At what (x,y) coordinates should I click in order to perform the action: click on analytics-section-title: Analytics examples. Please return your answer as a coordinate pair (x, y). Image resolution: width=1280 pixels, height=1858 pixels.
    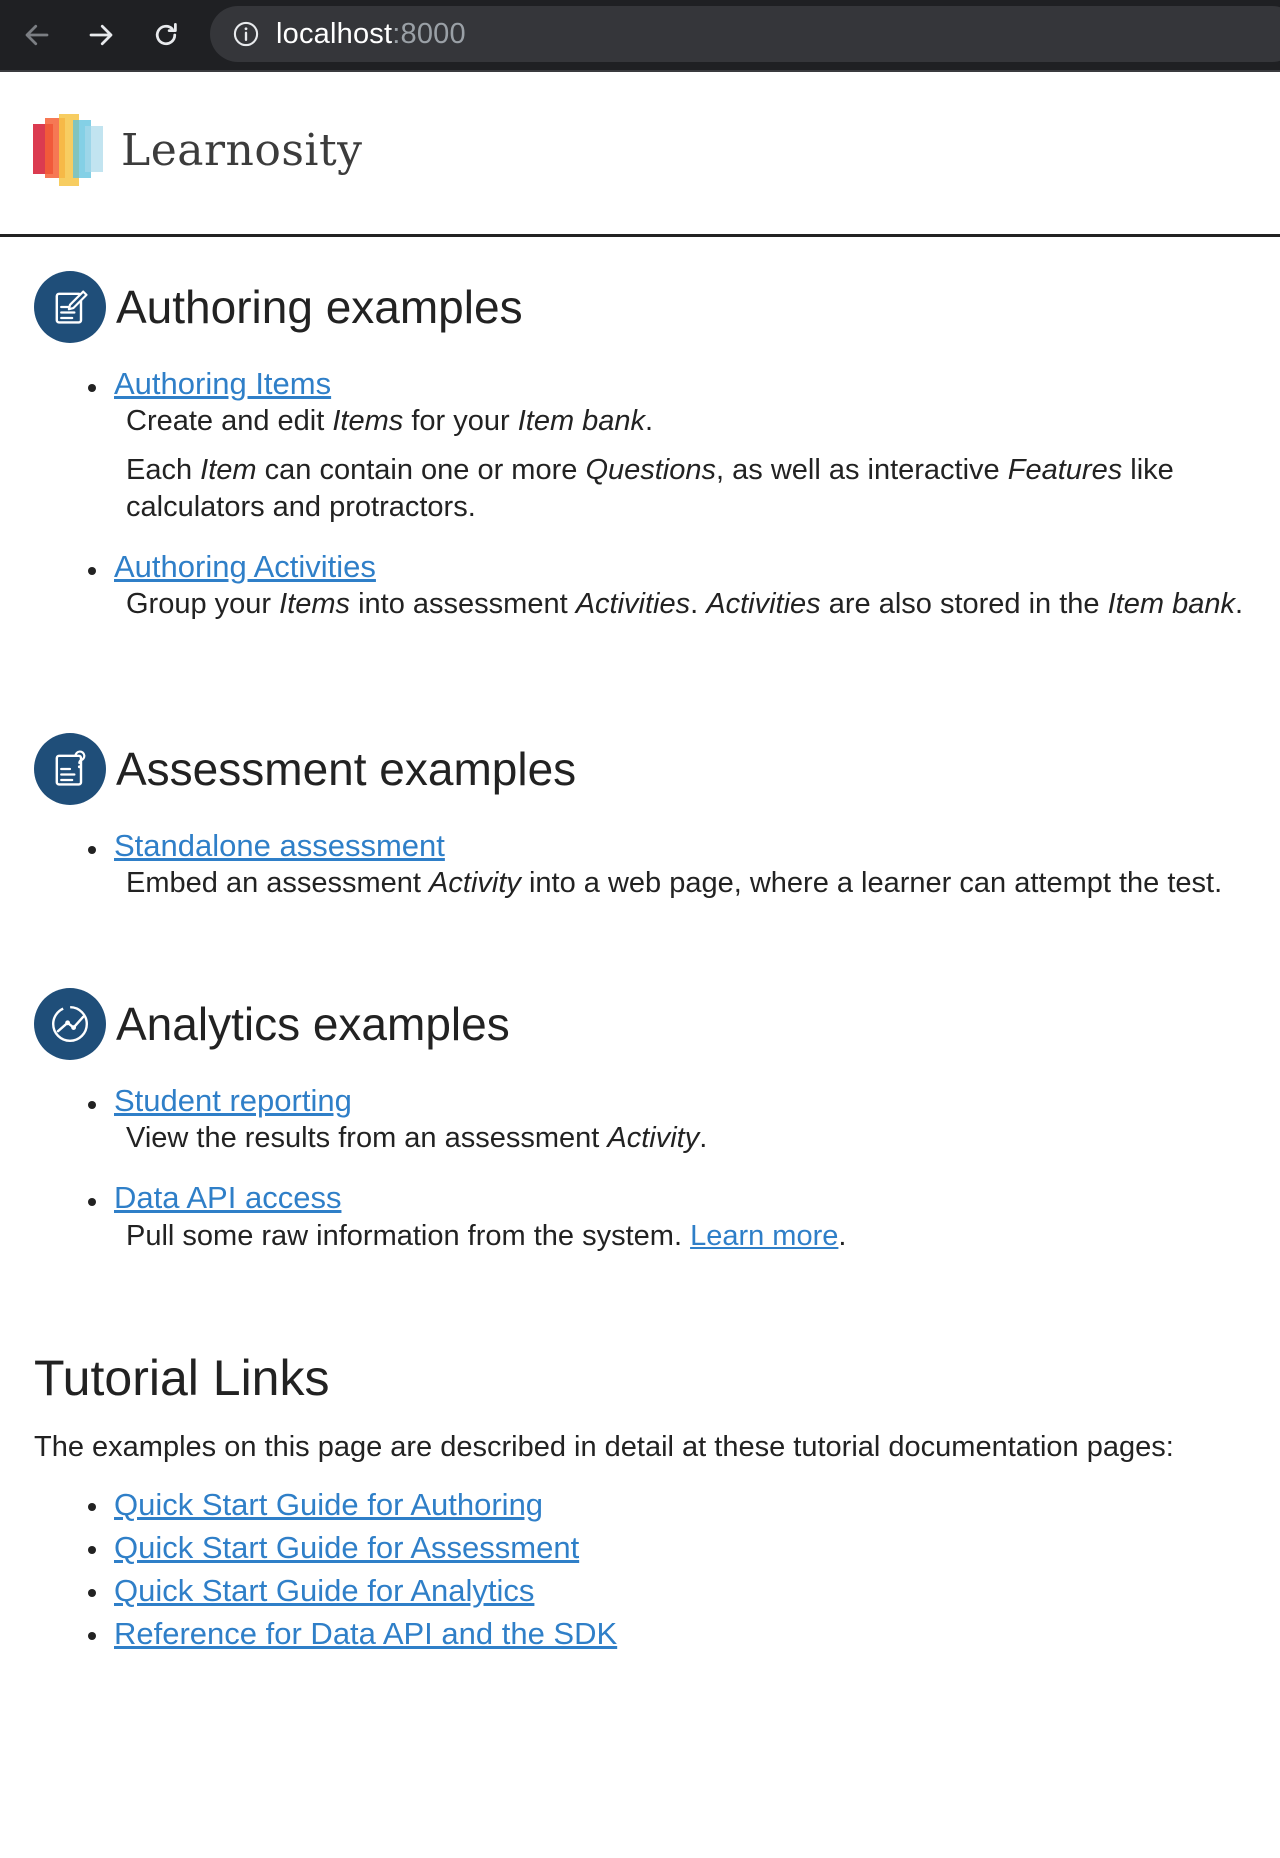
    Looking at the image, I should click on (313, 1024).